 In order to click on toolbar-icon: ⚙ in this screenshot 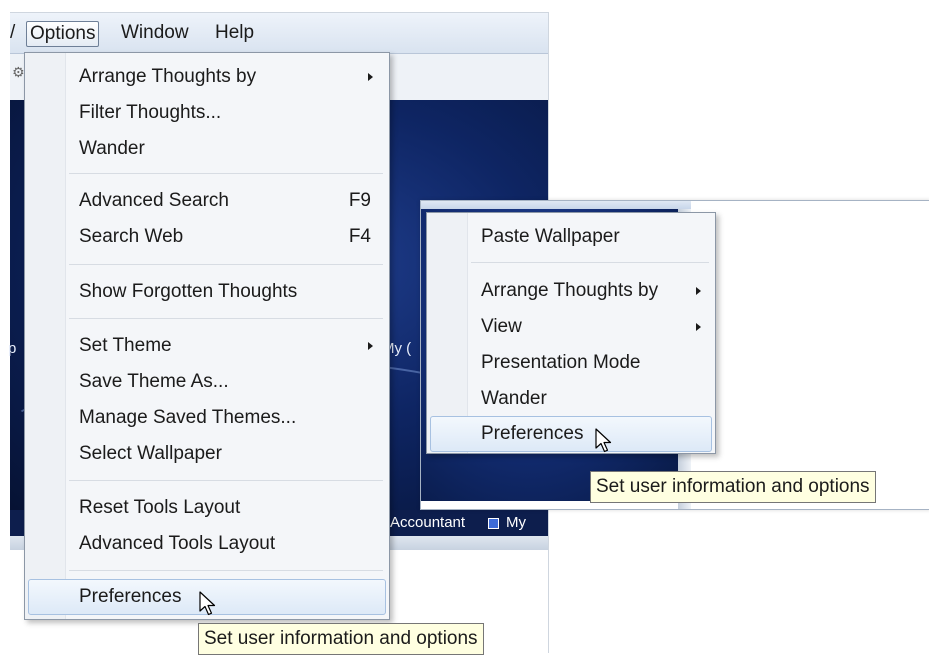, I will do `click(18, 72)`.